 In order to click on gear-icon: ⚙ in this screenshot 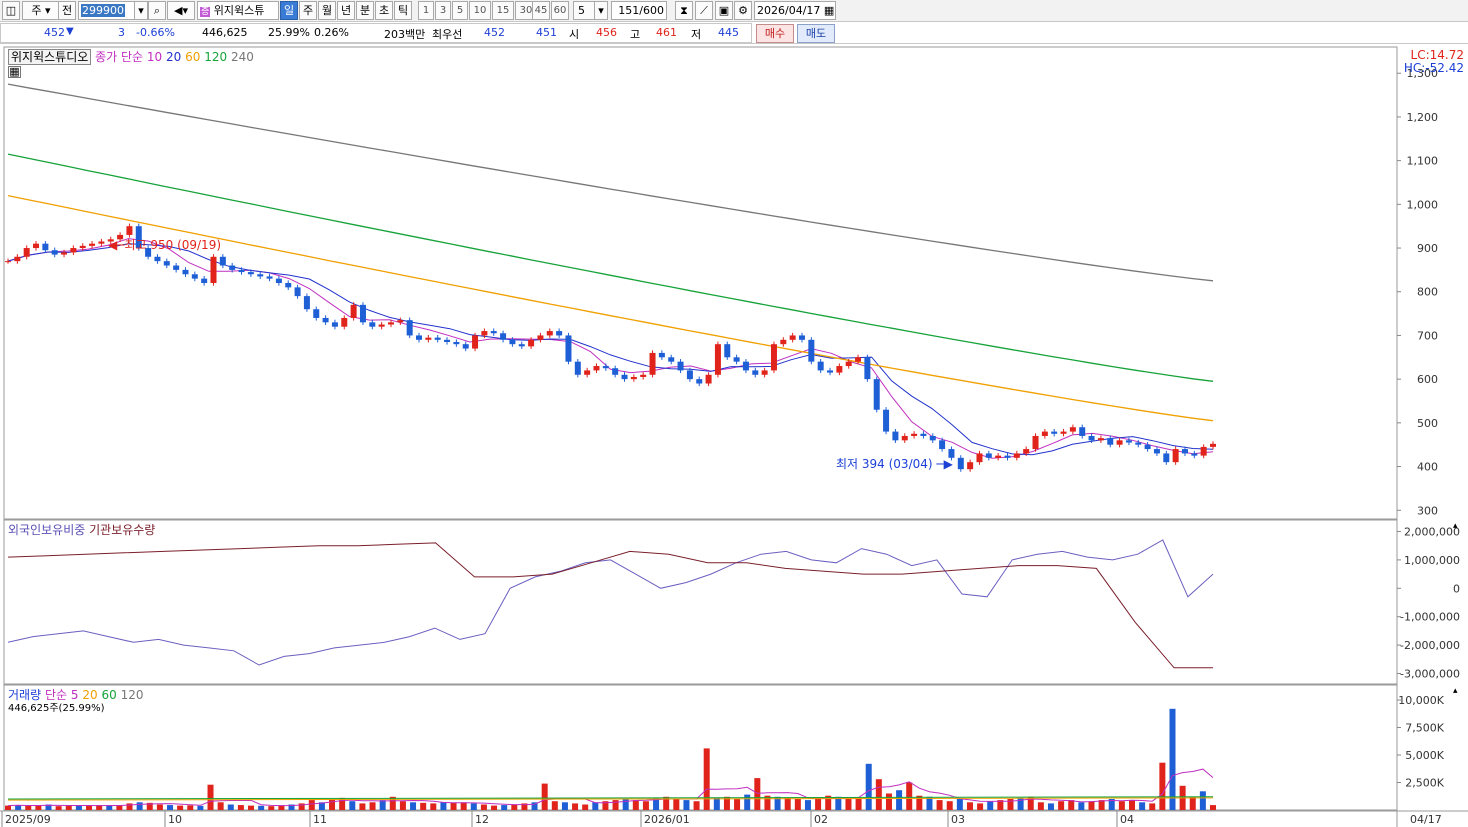, I will do `click(743, 10)`.